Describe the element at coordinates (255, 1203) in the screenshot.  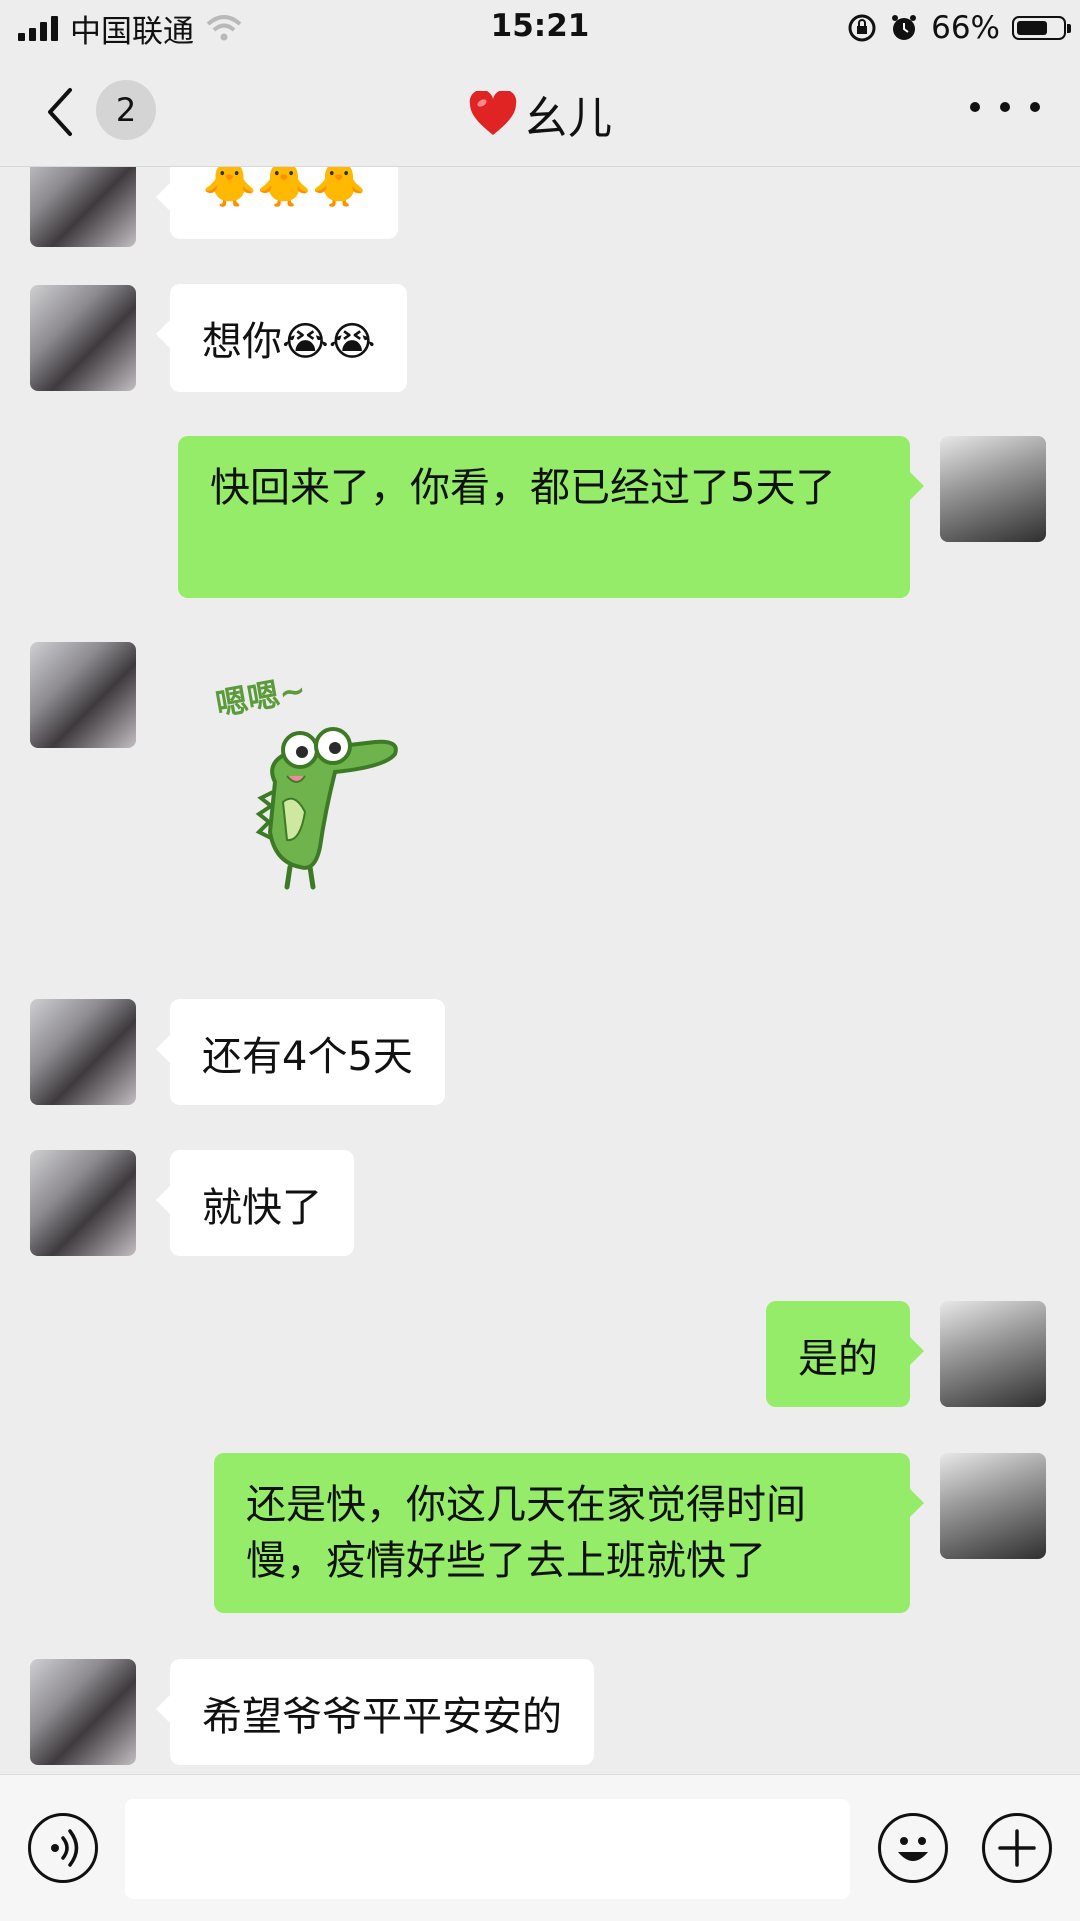
I see `message-bubble-received: 就快了` at that location.